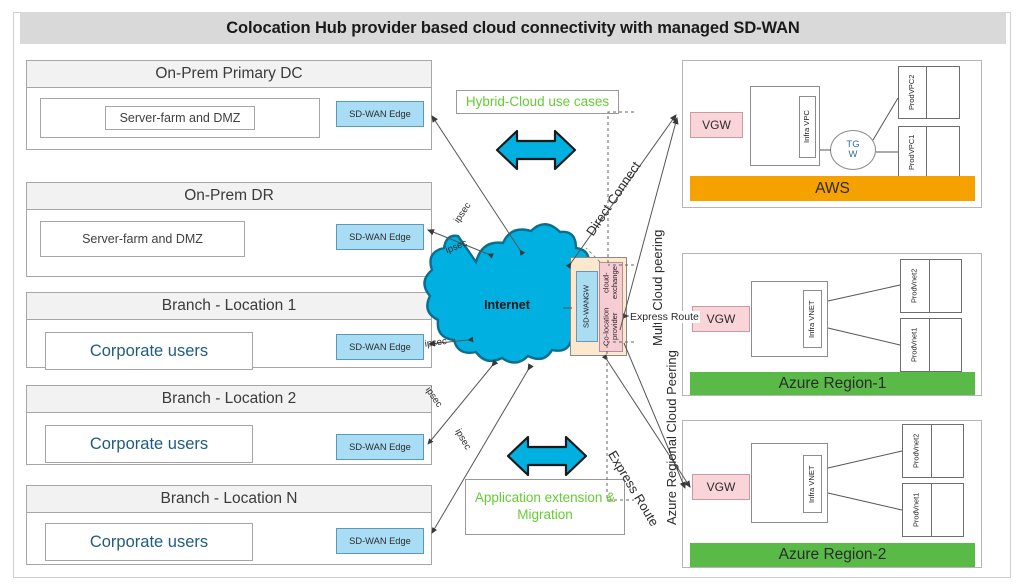 The height and width of the screenshot is (588, 1024). I want to click on prod-vpc2-label: Prod VPC2, so click(912, 92).